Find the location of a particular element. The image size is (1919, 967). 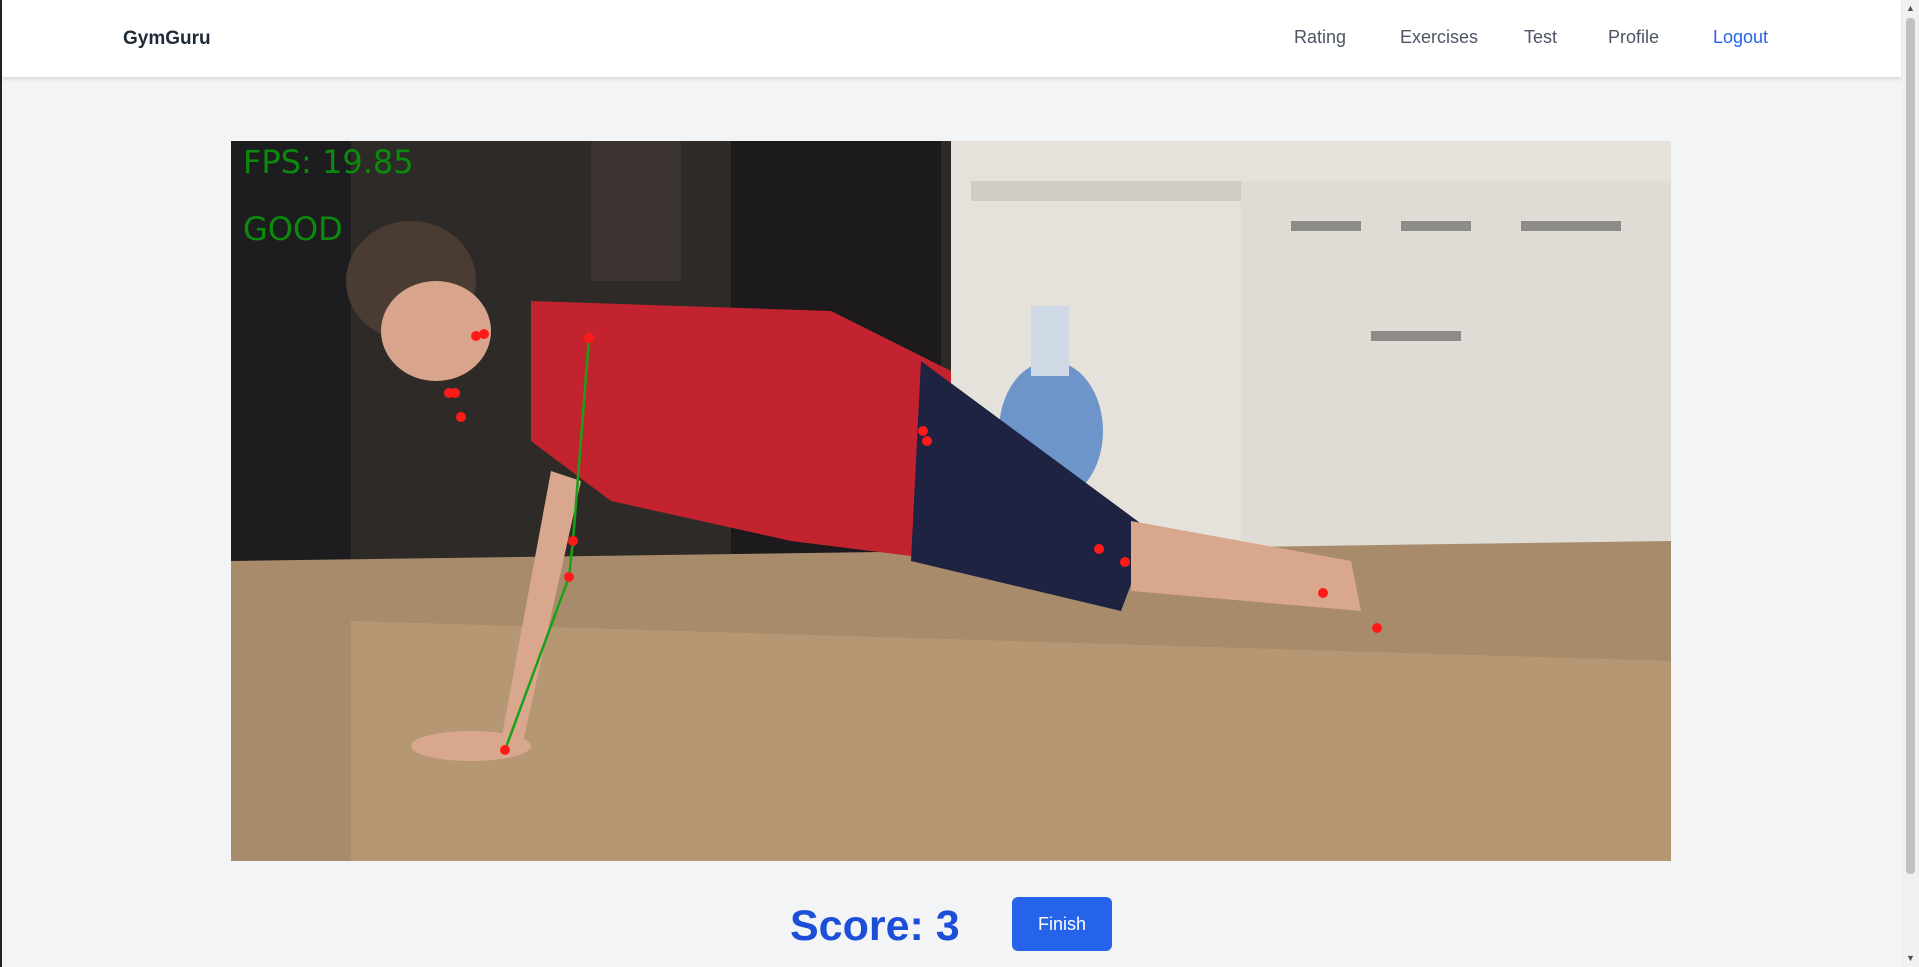

nav-links: Rating Exercises Test Profile Logout is located at coordinates (951, 38).